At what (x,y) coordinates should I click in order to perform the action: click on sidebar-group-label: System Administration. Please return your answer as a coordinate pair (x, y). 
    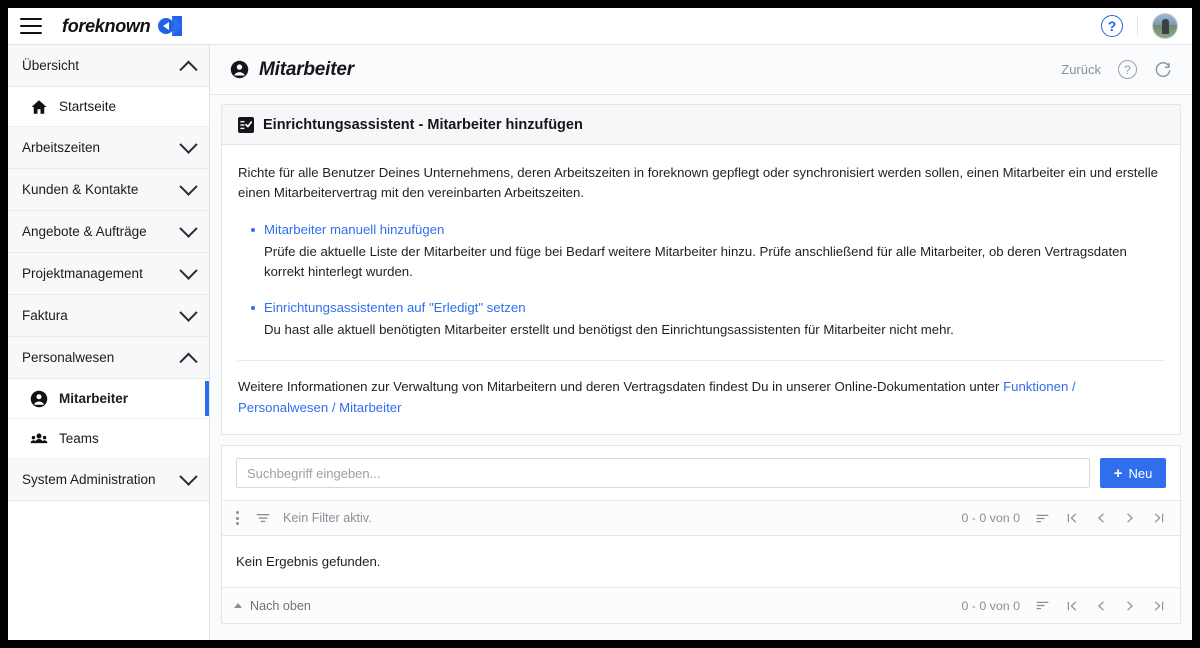
    Looking at the image, I should click on (89, 479).